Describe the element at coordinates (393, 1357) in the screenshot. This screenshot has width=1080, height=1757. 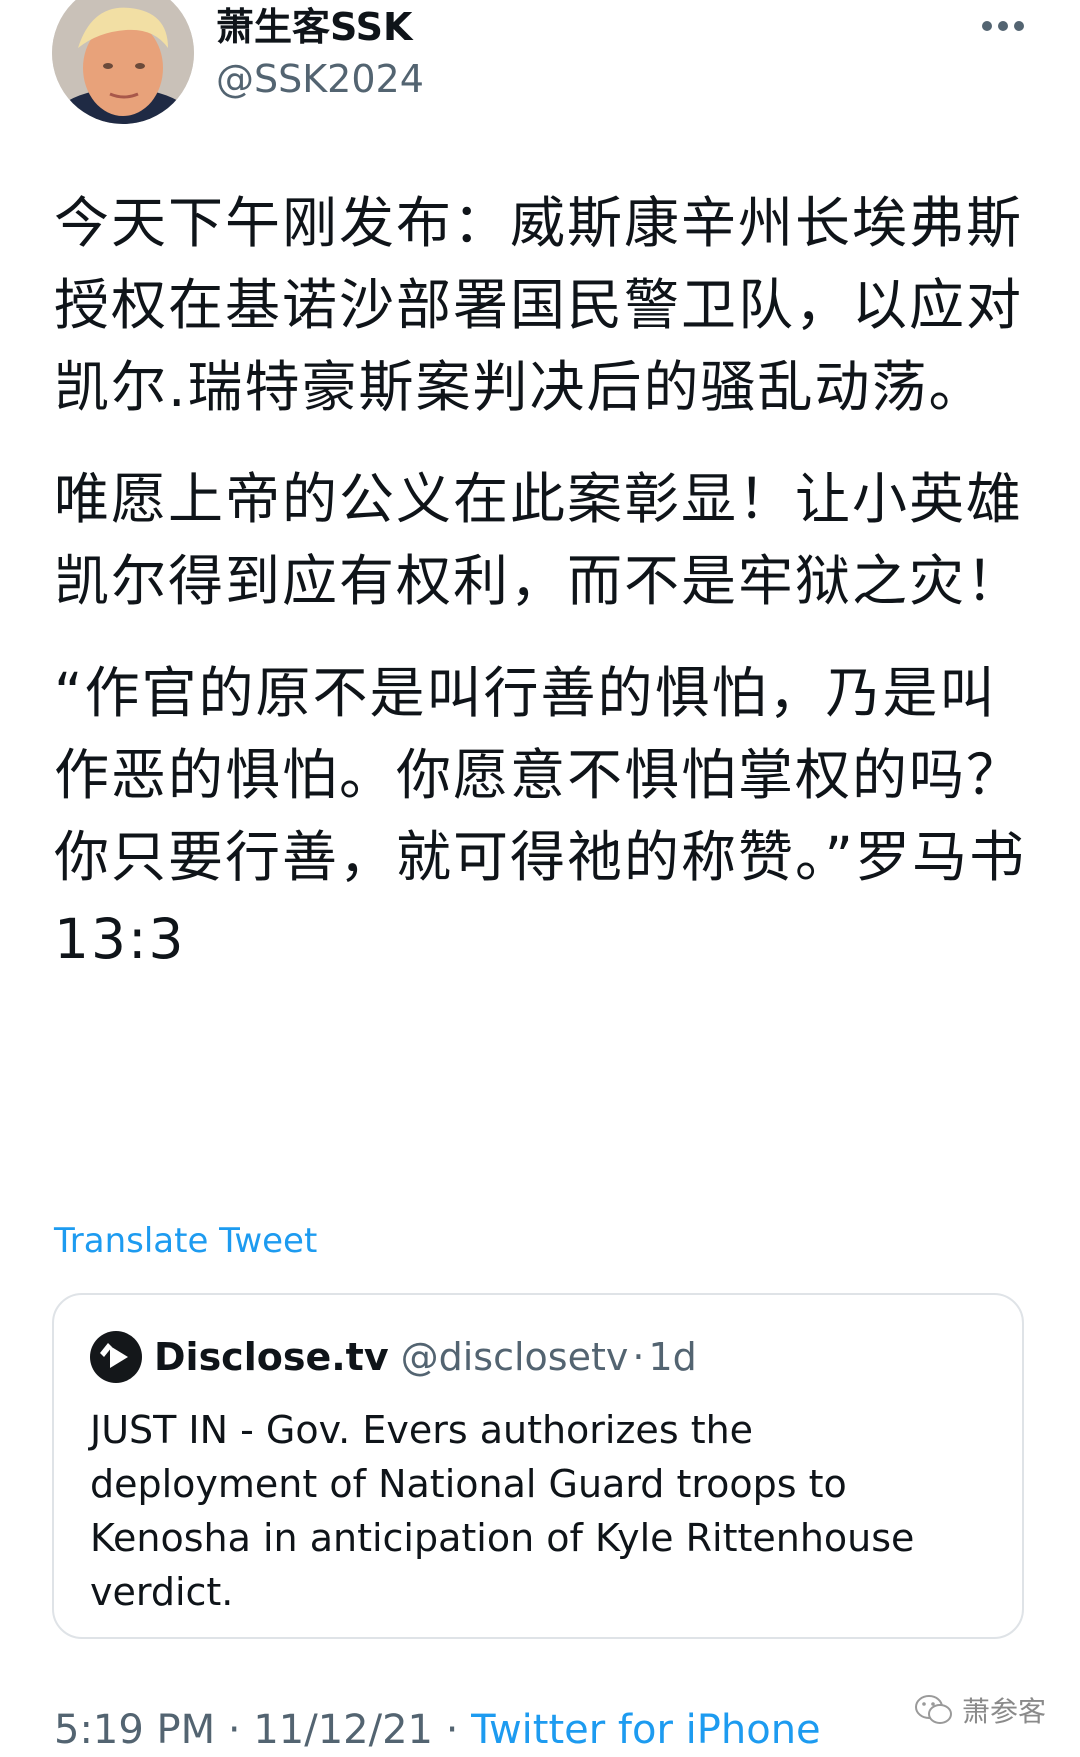
I see `quoted-tweet-header: Disclose.tv @disclosetv · 1d` at that location.